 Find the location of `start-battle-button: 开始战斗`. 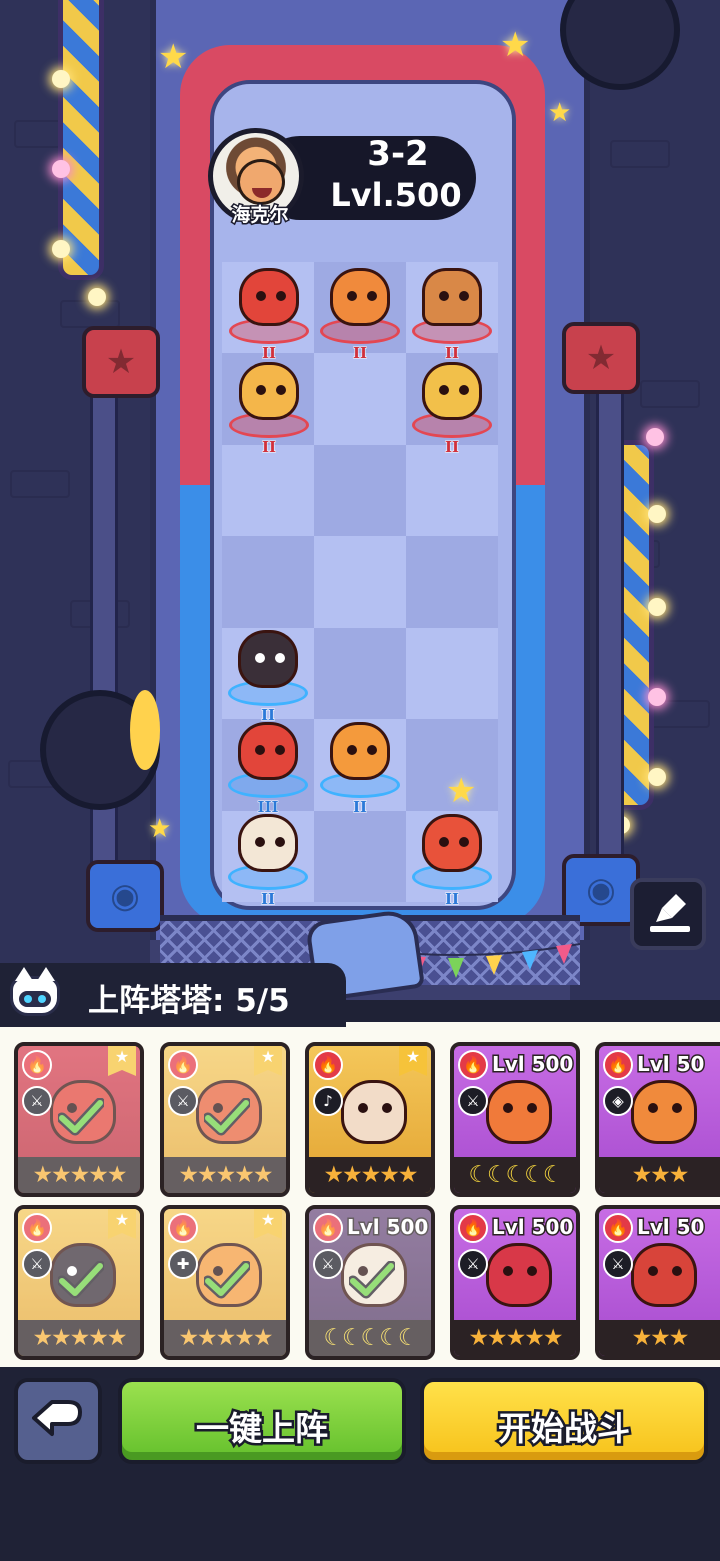

start-battle-button: 开始战斗 is located at coordinates (564, 1421).